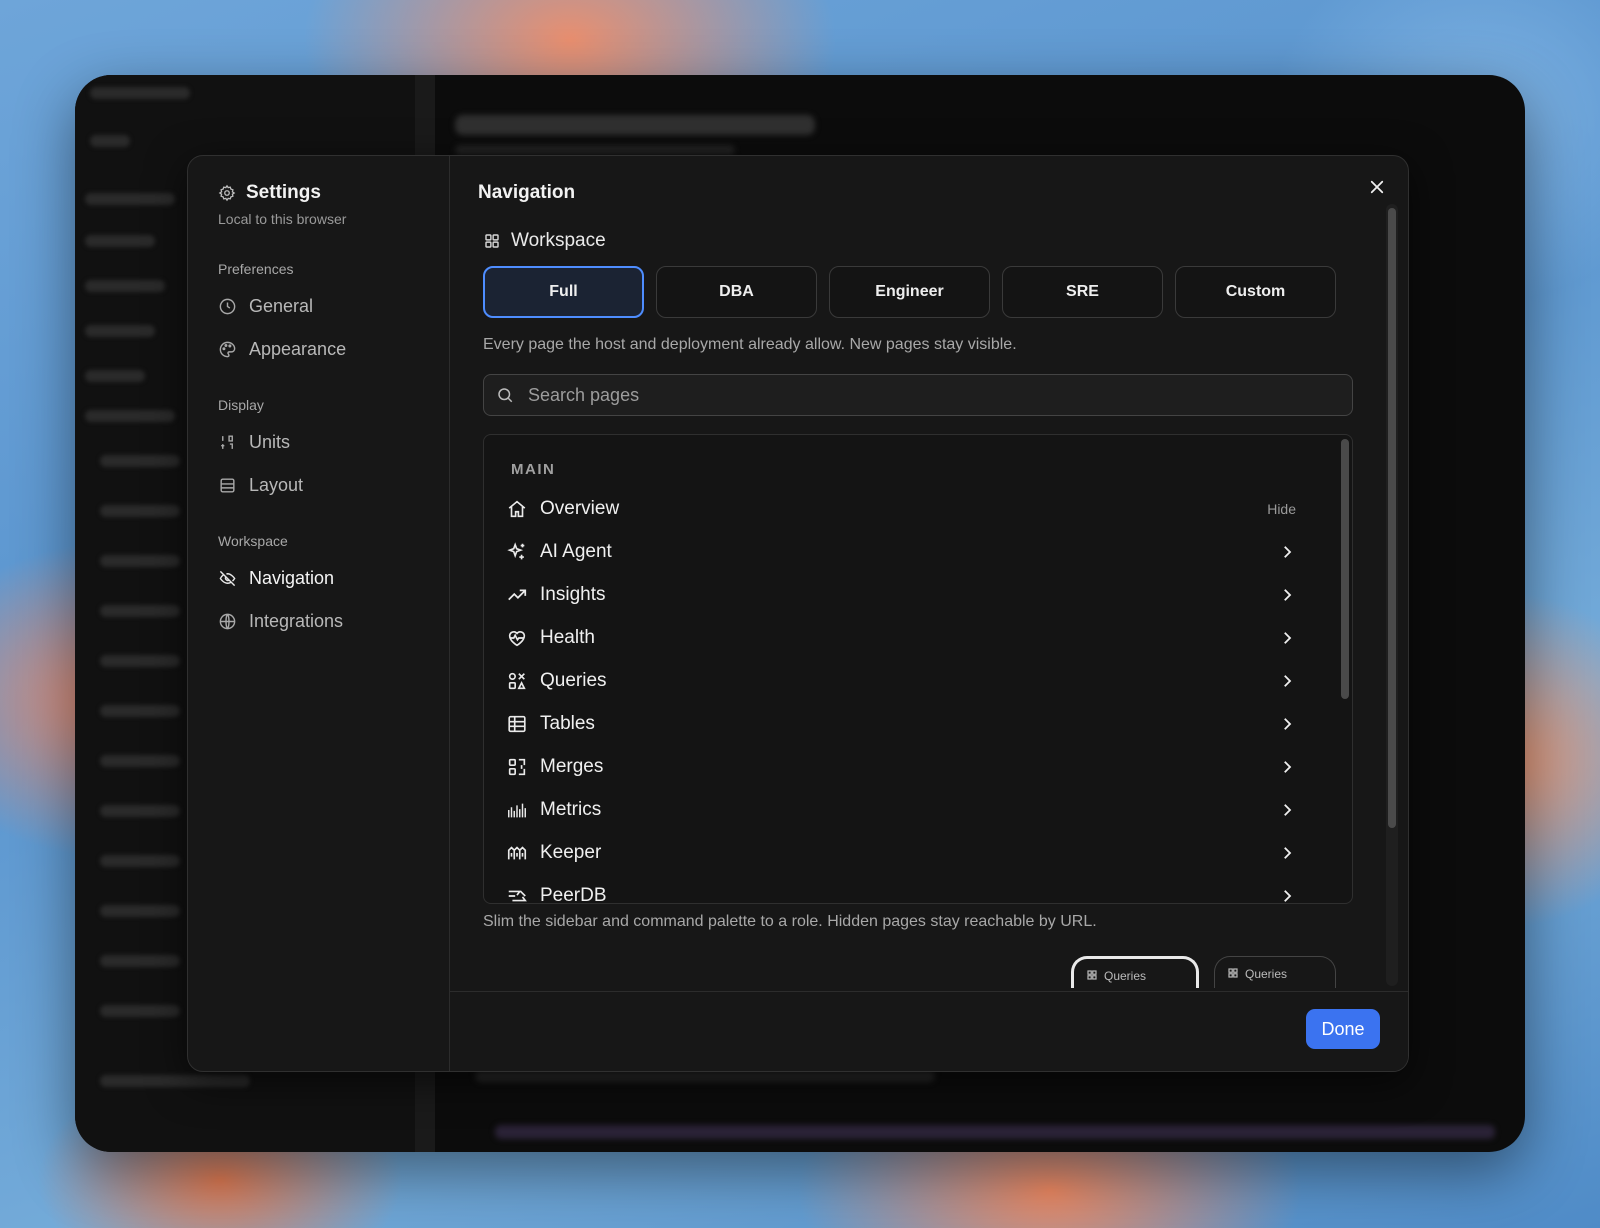  I want to click on queries-icon, so click(517, 681).